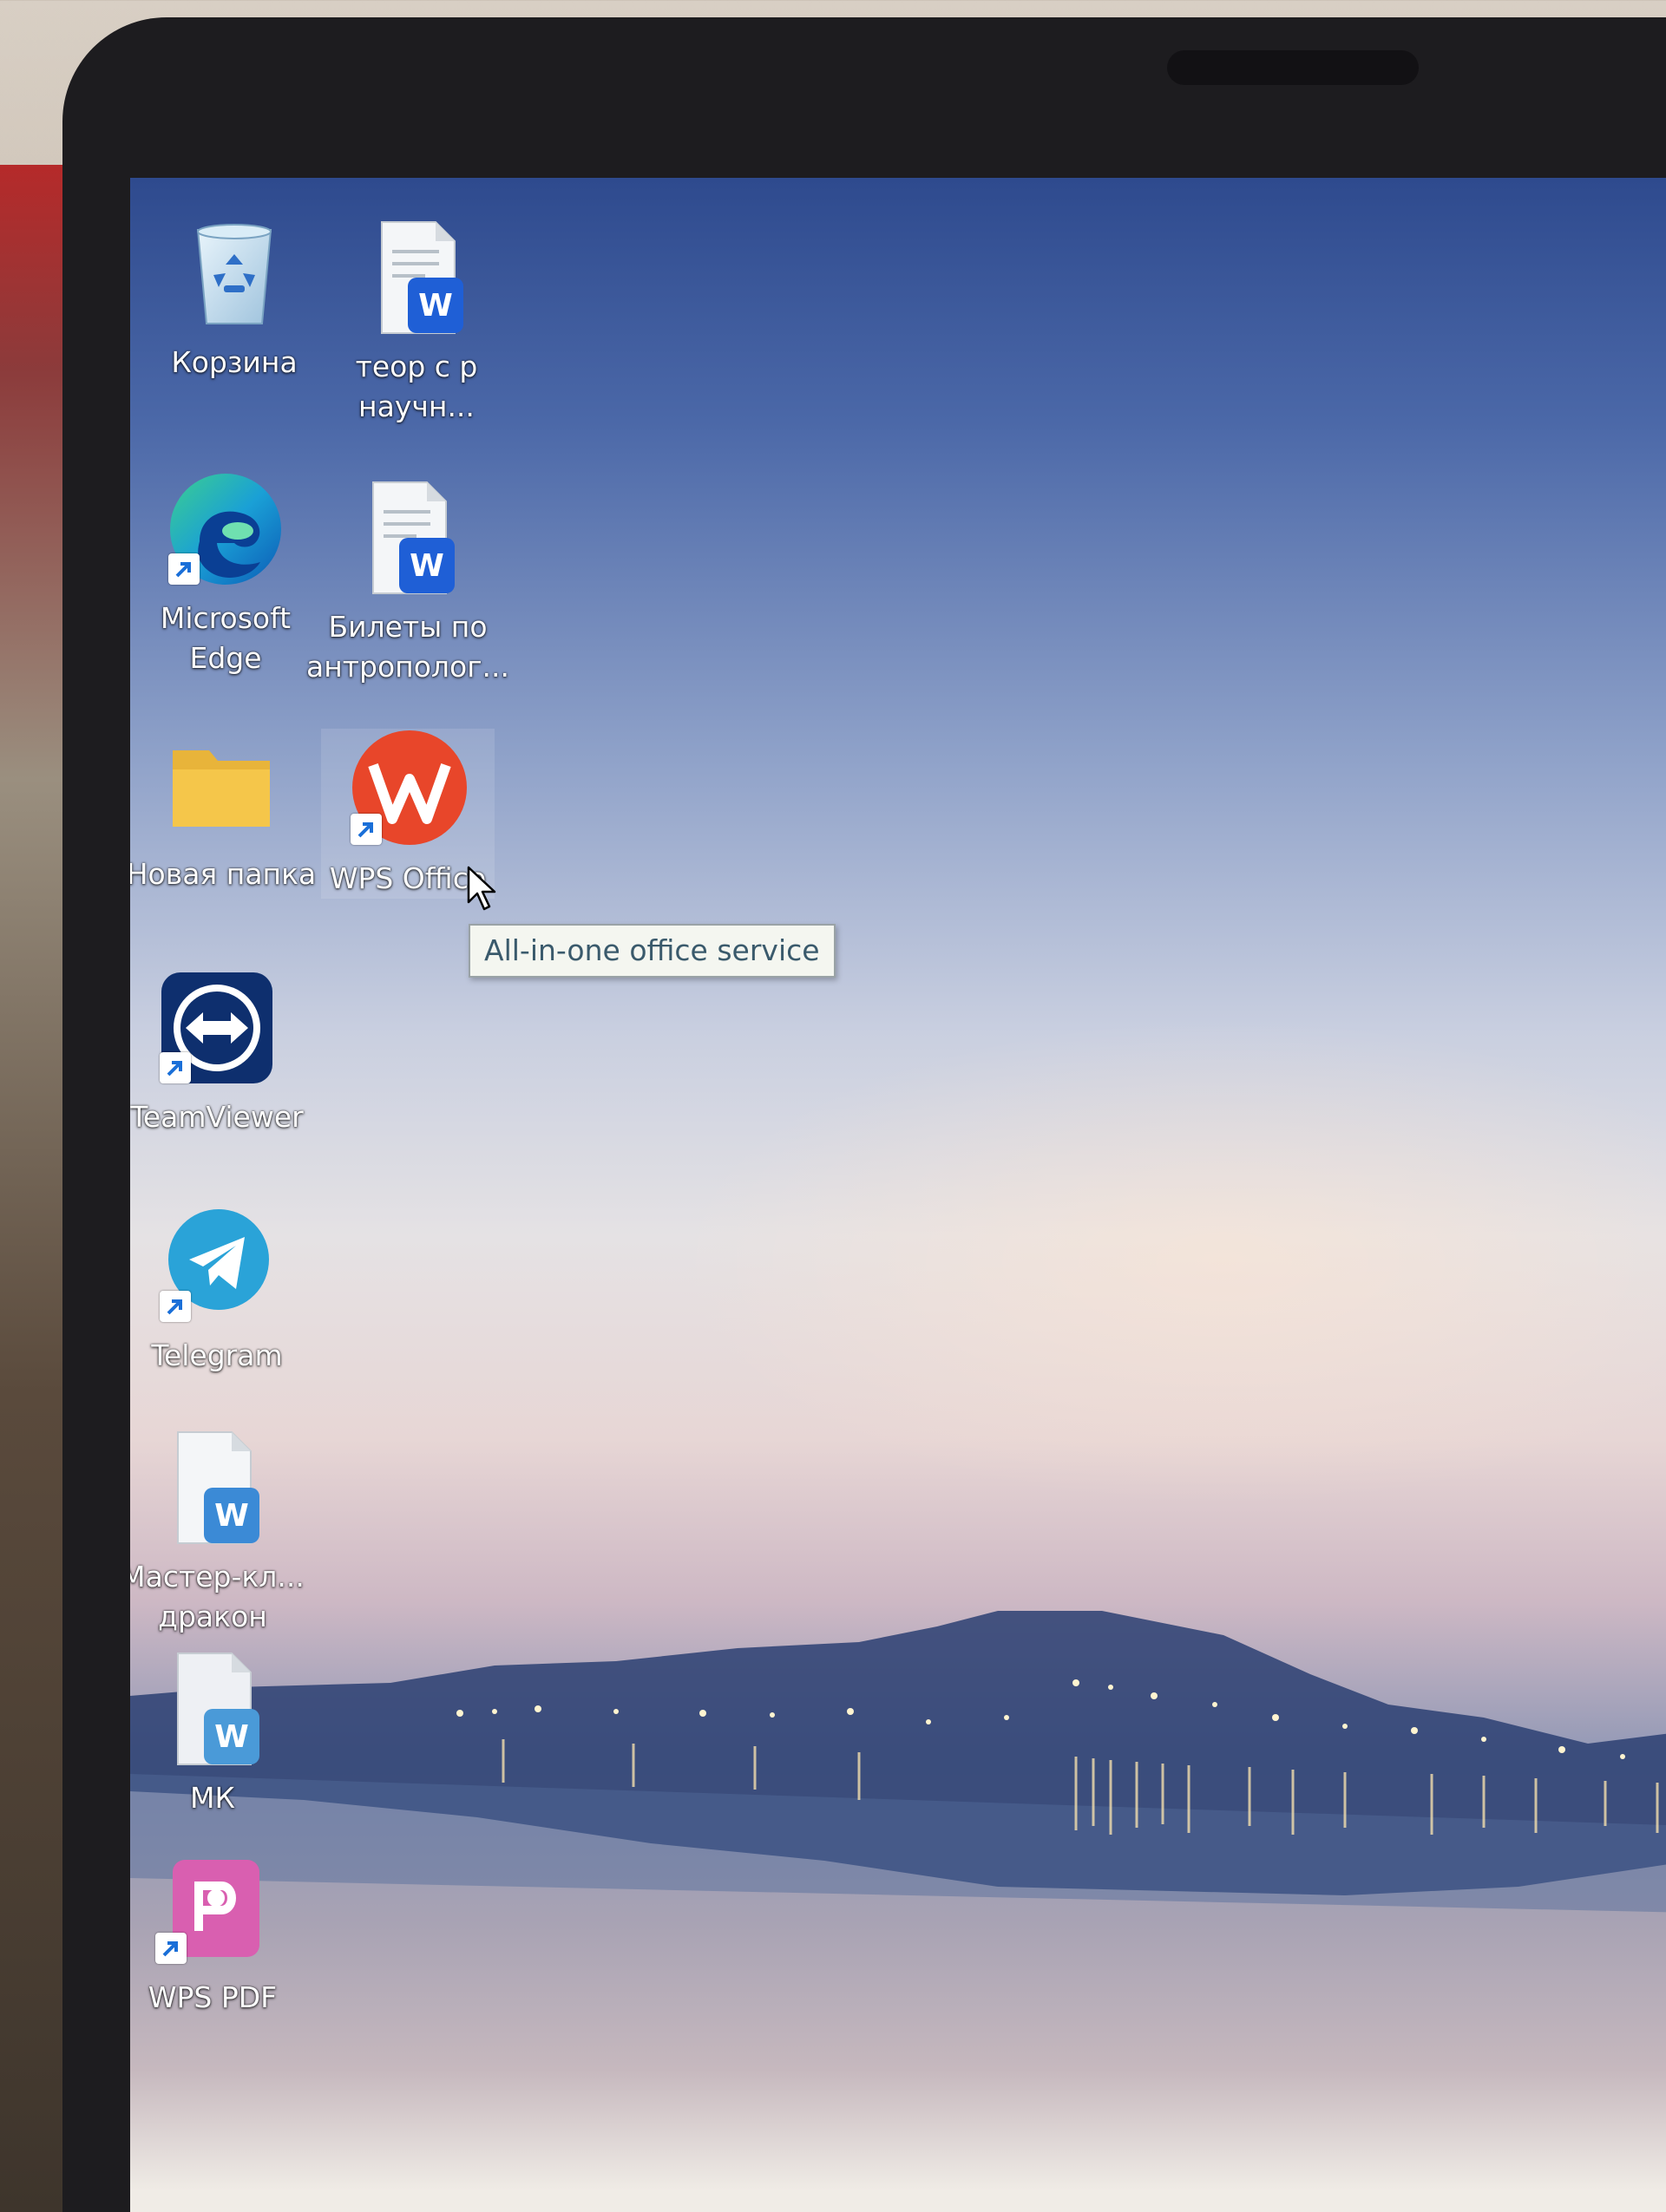 The image size is (1666, 2212). What do you see at coordinates (898, 1762) in the screenshot?
I see `wallpaper-landscape` at bounding box center [898, 1762].